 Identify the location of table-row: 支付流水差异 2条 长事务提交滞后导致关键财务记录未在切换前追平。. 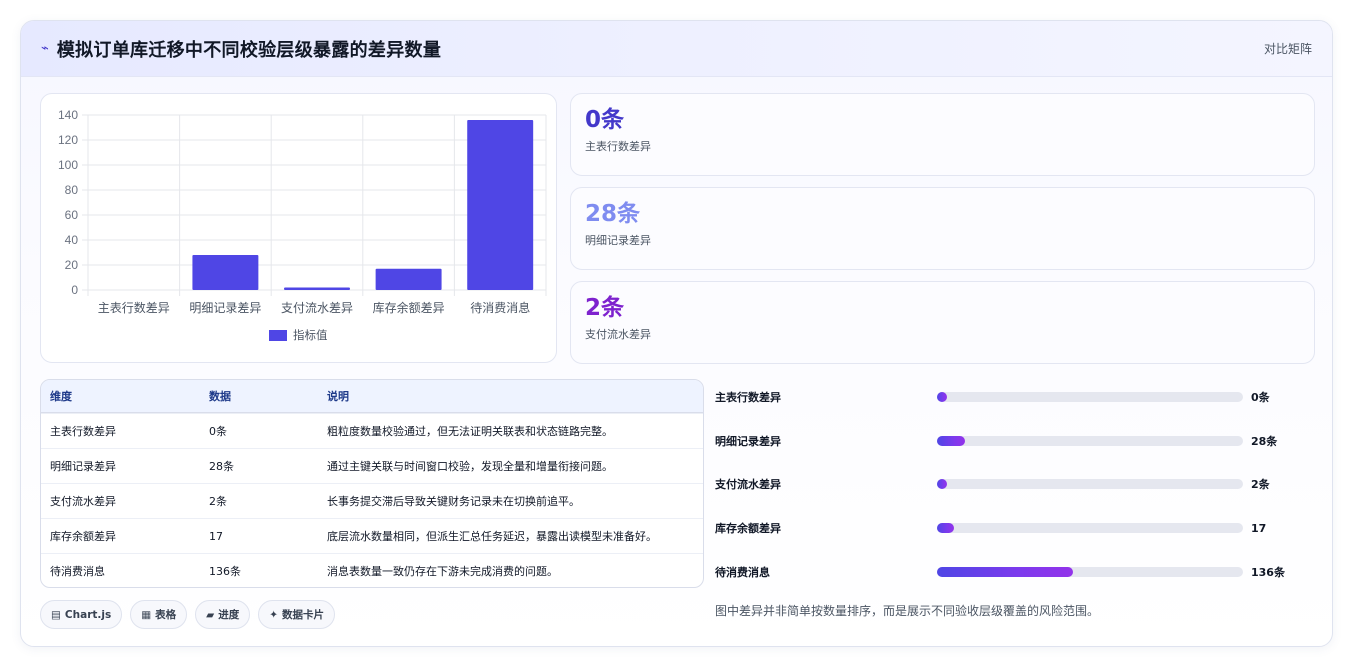
(372, 500).